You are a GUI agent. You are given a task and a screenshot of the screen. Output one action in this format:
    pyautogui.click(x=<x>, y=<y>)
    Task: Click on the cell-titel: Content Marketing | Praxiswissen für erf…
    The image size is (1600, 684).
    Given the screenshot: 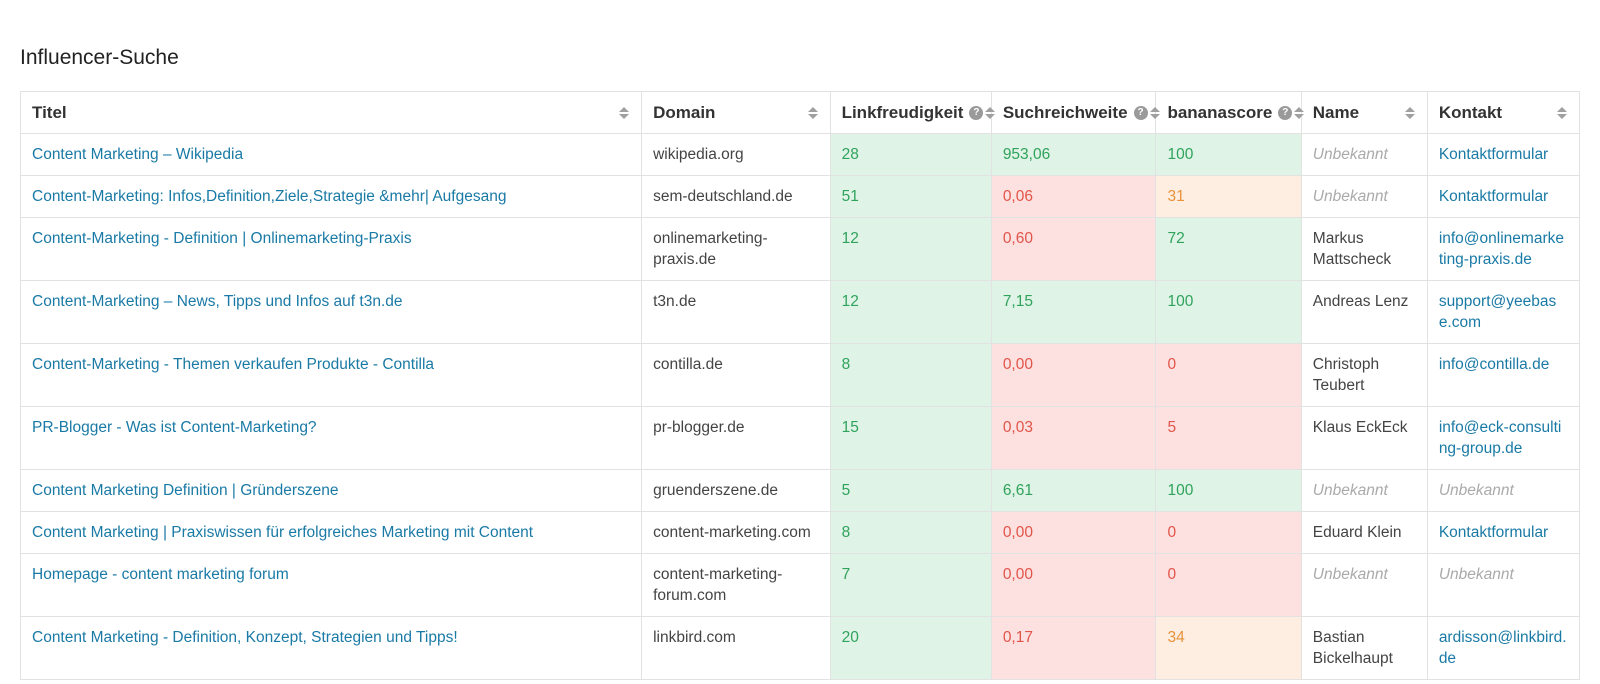 What is the action you would take?
    pyautogui.click(x=331, y=532)
    